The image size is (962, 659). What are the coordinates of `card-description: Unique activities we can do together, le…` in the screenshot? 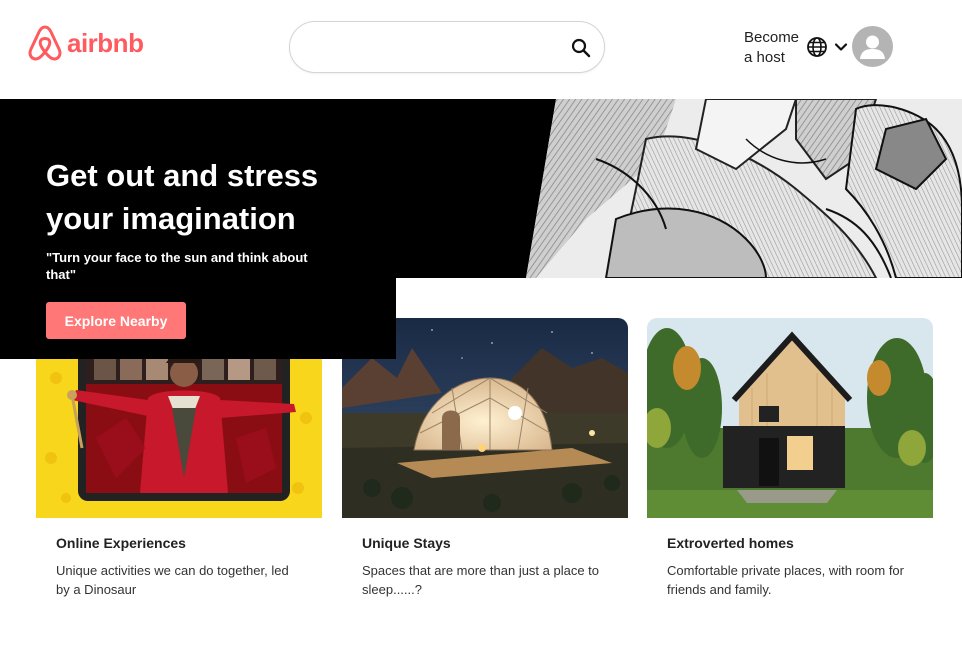 It's located at (172, 580).